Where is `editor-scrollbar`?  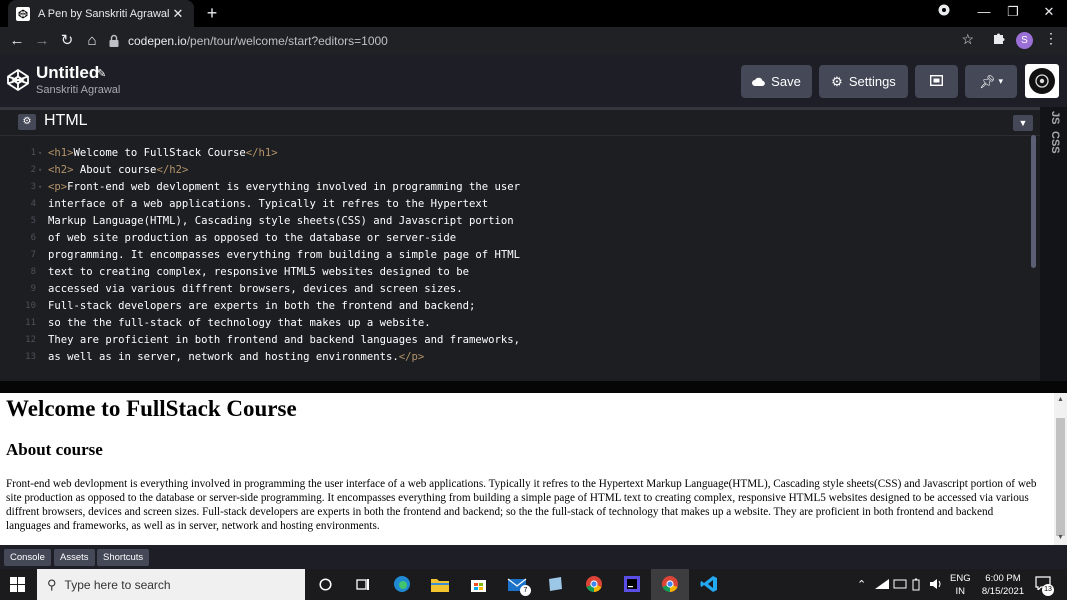 editor-scrollbar is located at coordinates (1033, 201).